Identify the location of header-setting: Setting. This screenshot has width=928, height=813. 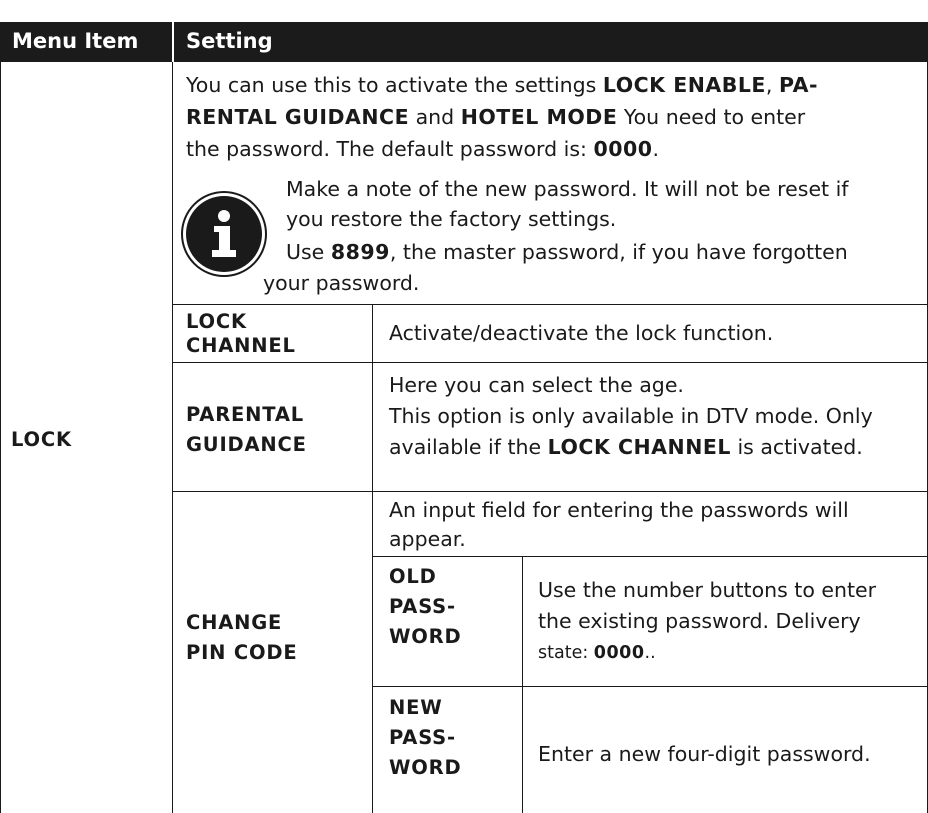
(229, 41).